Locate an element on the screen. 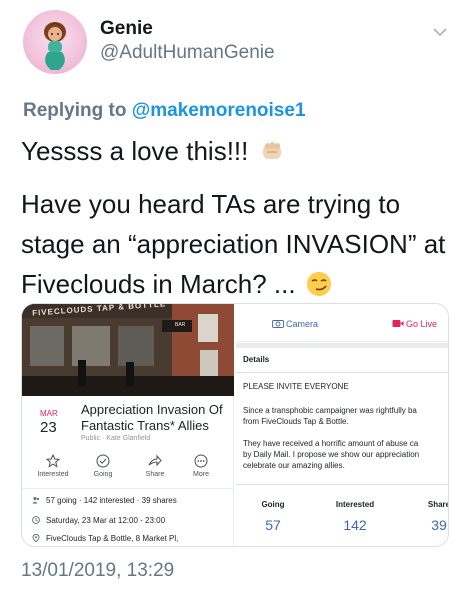 The height and width of the screenshot is (600, 467). event-meta: Public · Kate Glanfield is located at coordinates (116, 438).